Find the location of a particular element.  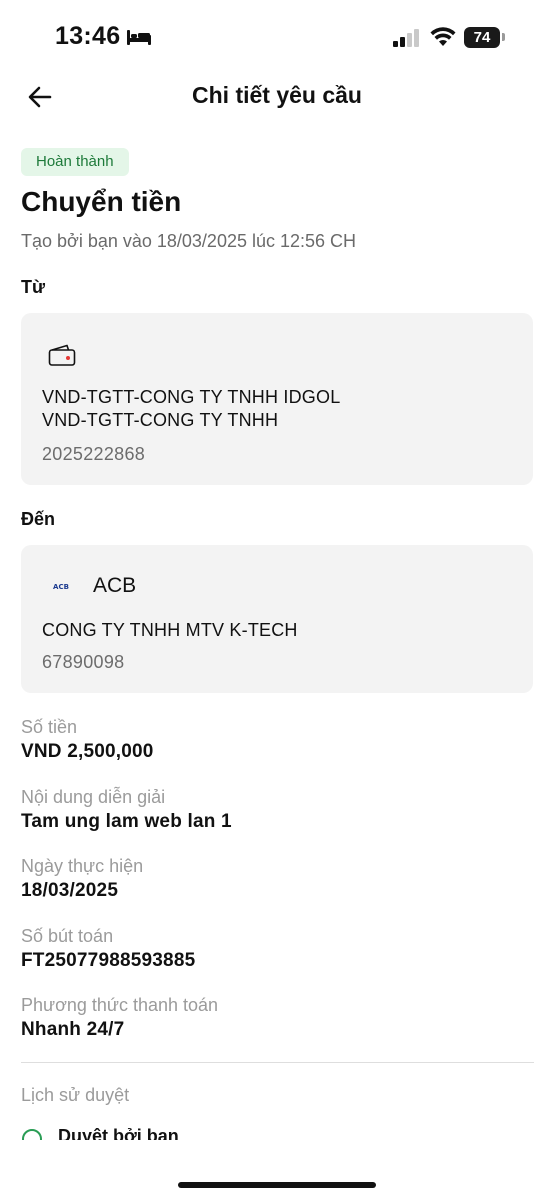

execution-date-value: 18/03/2025 is located at coordinates (70, 890).